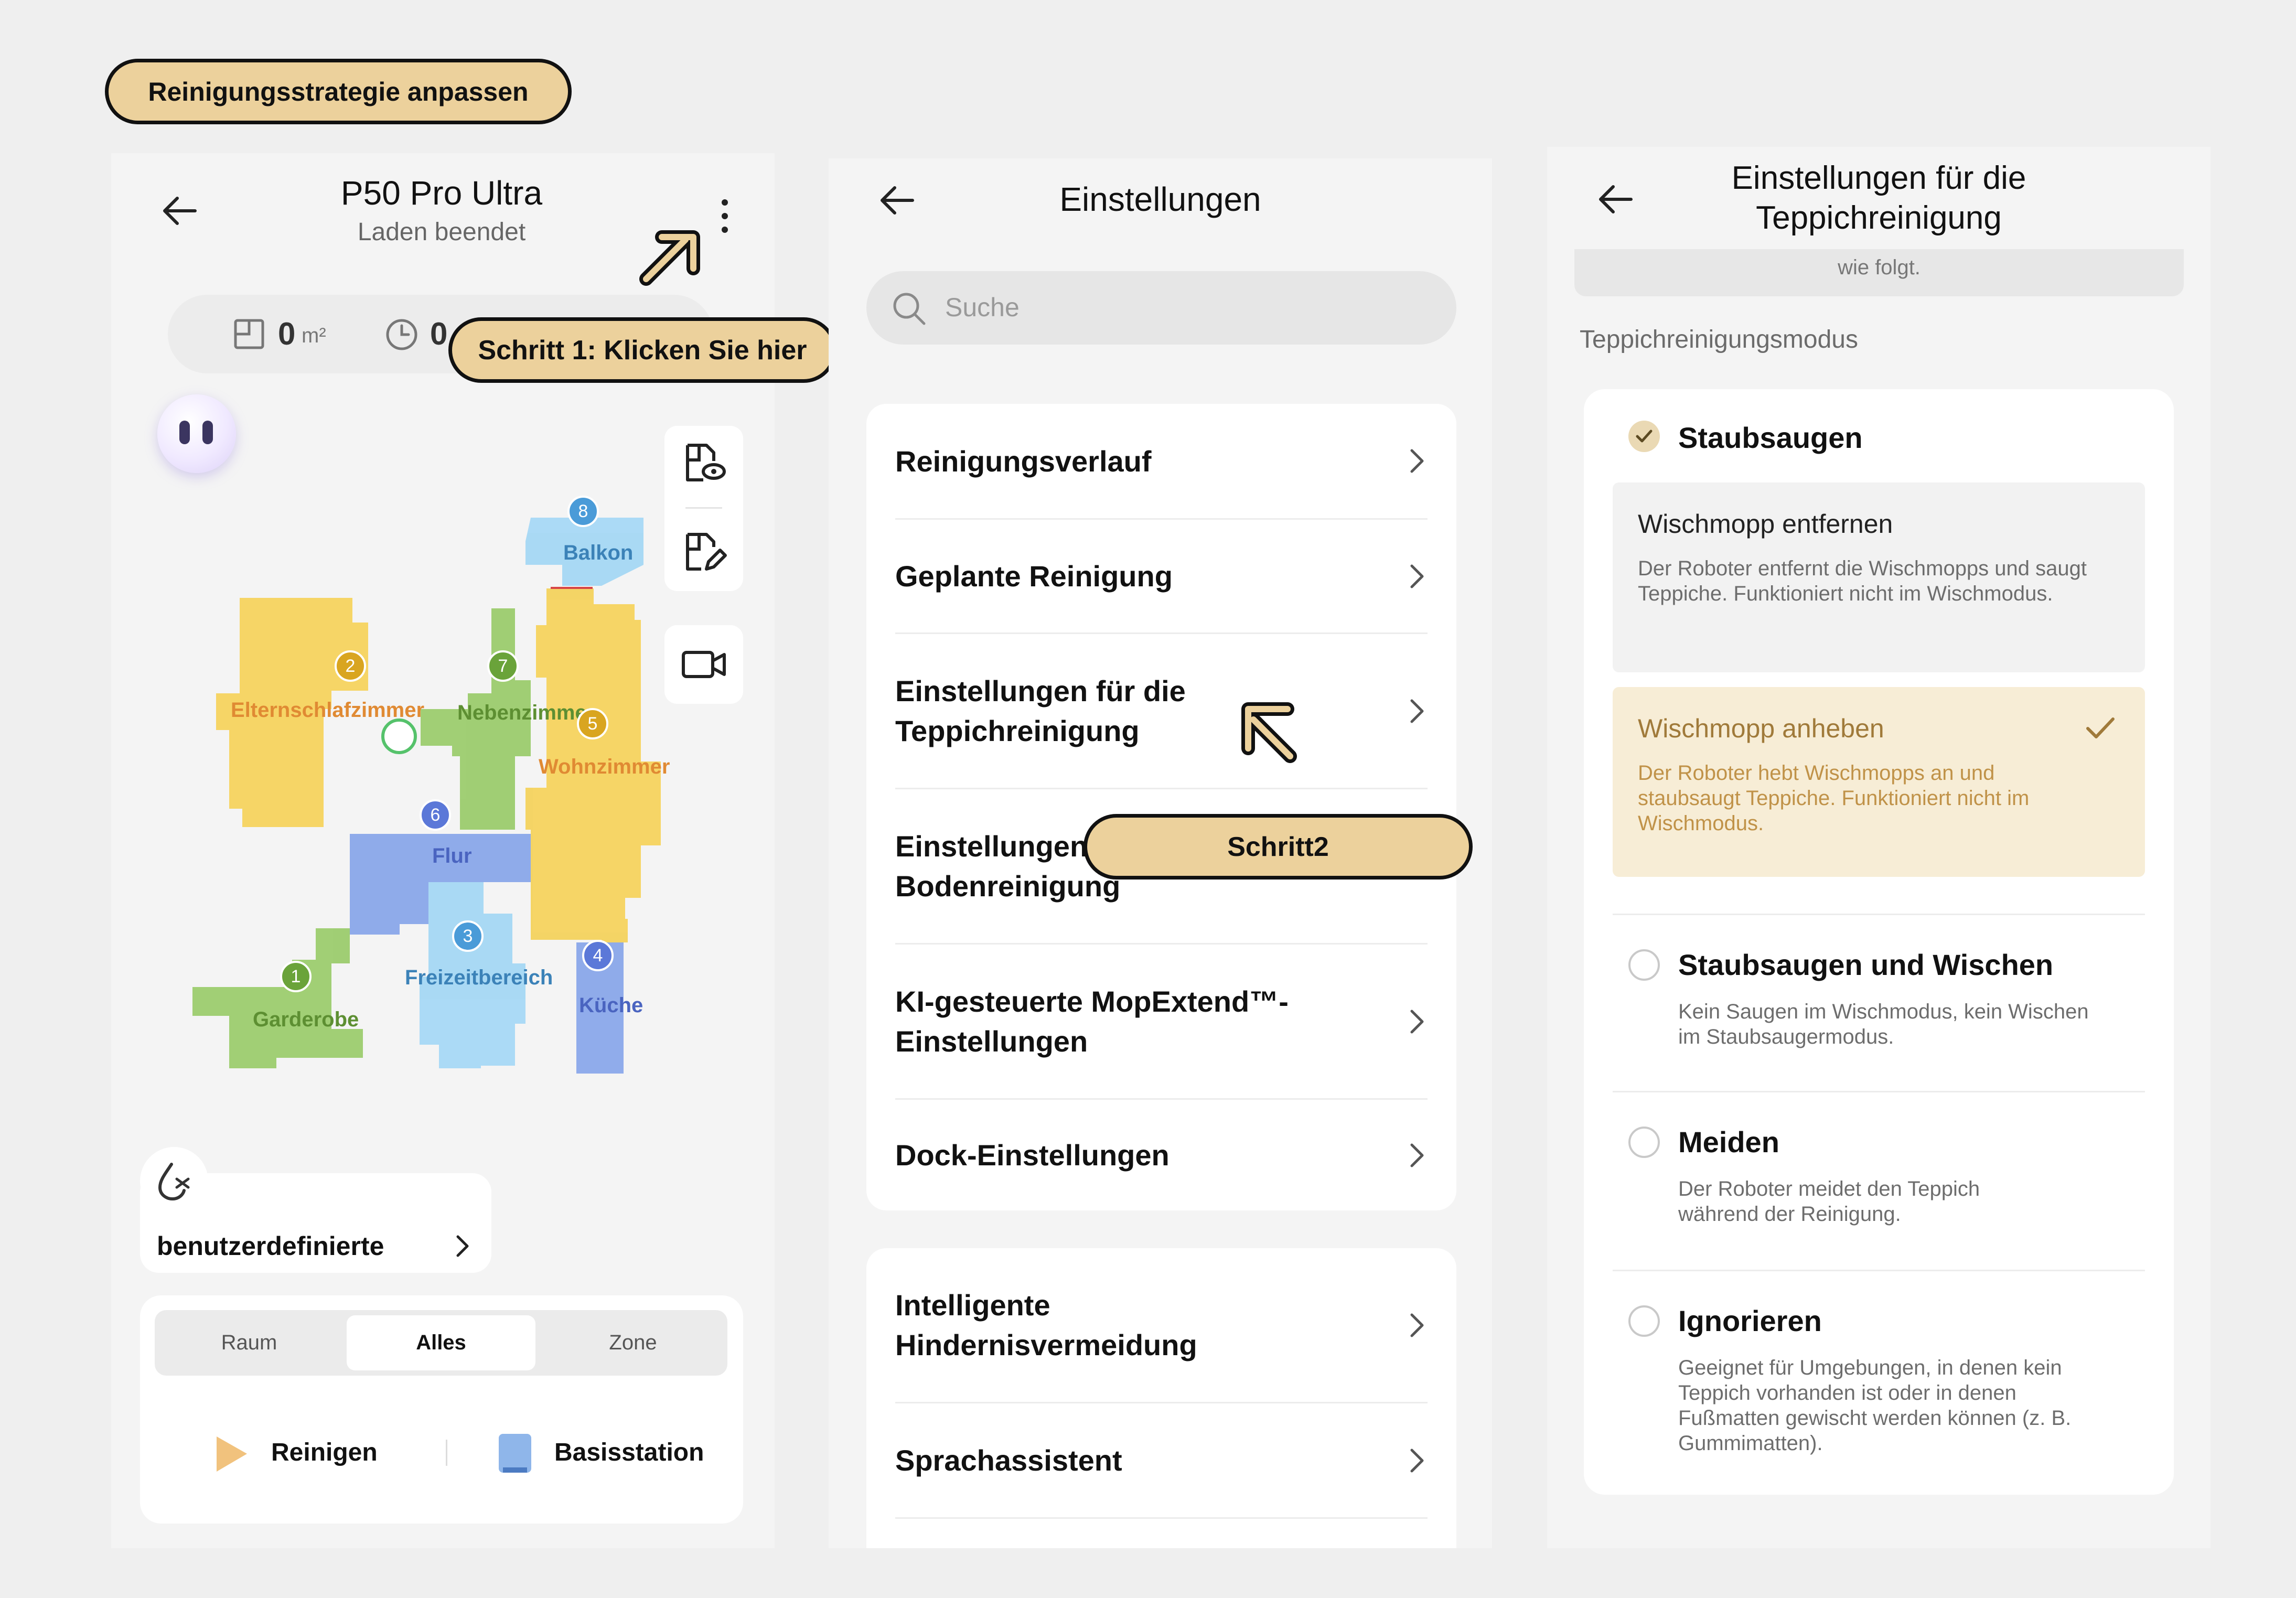  Describe the element at coordinates (1046, 1324) in the screenshot. I see `setting-label: Intelligente Hindernisvermeidung` at that location.